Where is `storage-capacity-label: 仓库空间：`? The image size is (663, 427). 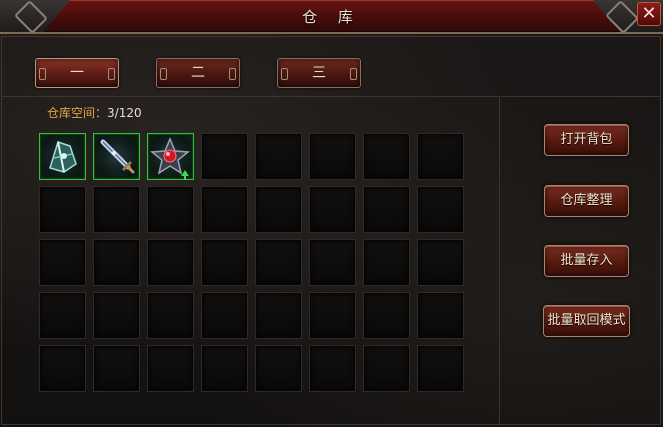
storage-capacity-label: 仓库空间： is located at coordinates (77, 113).